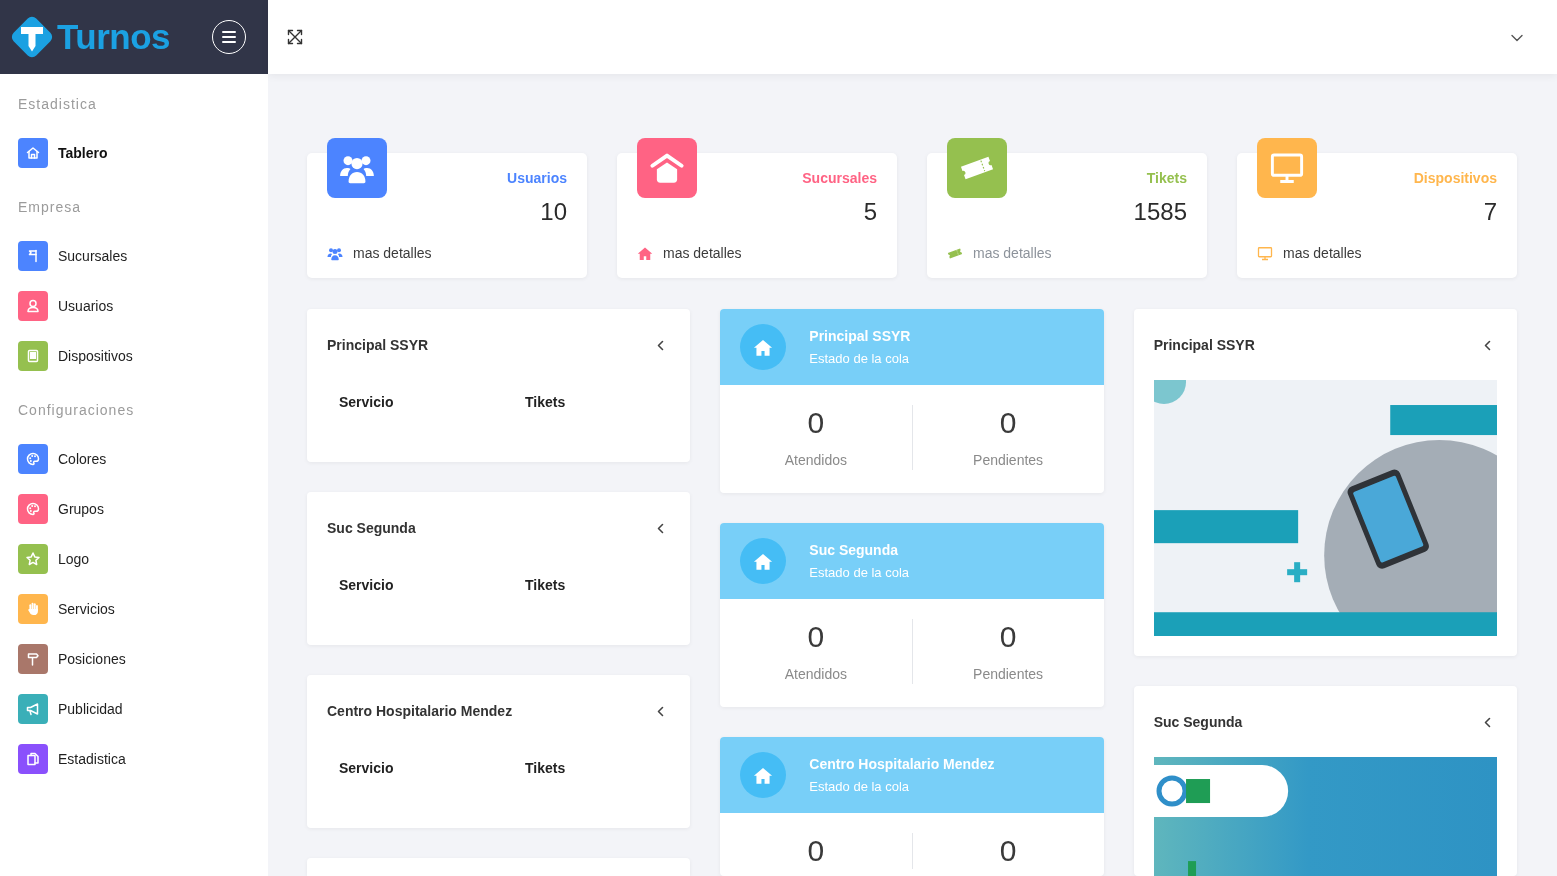 Image resolution: width=1557 pixels, height=876 pixels. What do you see at coordinates (57, 104) in the screenshot?
I see `section-heading: Estadistica` at bounding box center [57, 104].